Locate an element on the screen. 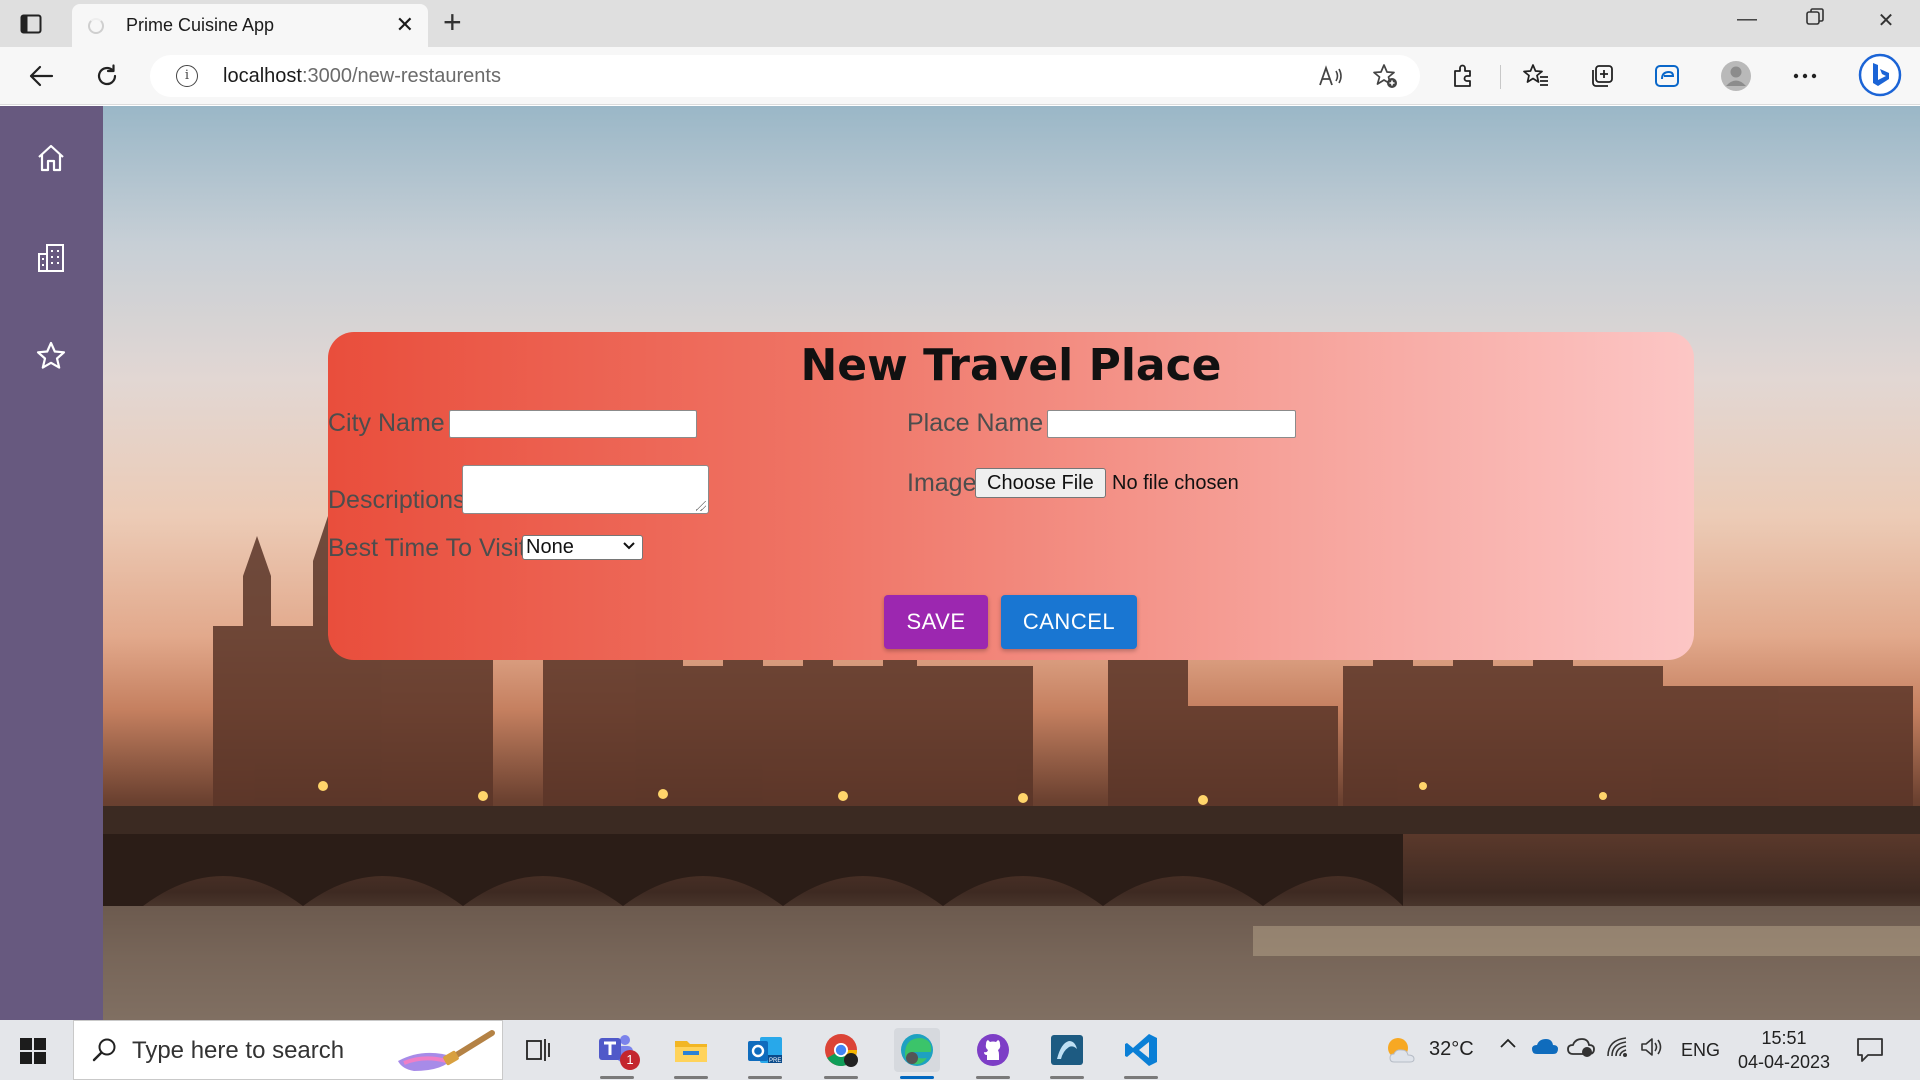  edge-app-icon is located at coordinates (917, 1053).